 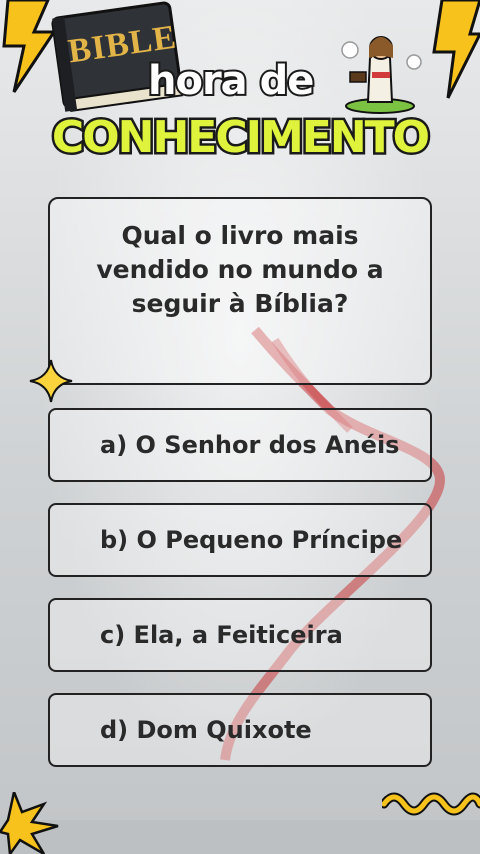 What do you see at coordinates (381, 75) in the screenshot?
I see `jesus-character-icon` at bounding box center [381, 75].